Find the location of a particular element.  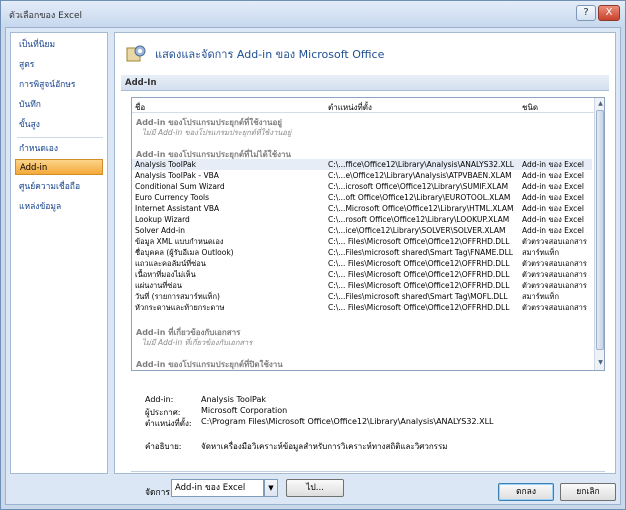

list-header: ชื่อ ตำแหน่งที่ตั้ง ชนิด is located at coordinates (363, 105).